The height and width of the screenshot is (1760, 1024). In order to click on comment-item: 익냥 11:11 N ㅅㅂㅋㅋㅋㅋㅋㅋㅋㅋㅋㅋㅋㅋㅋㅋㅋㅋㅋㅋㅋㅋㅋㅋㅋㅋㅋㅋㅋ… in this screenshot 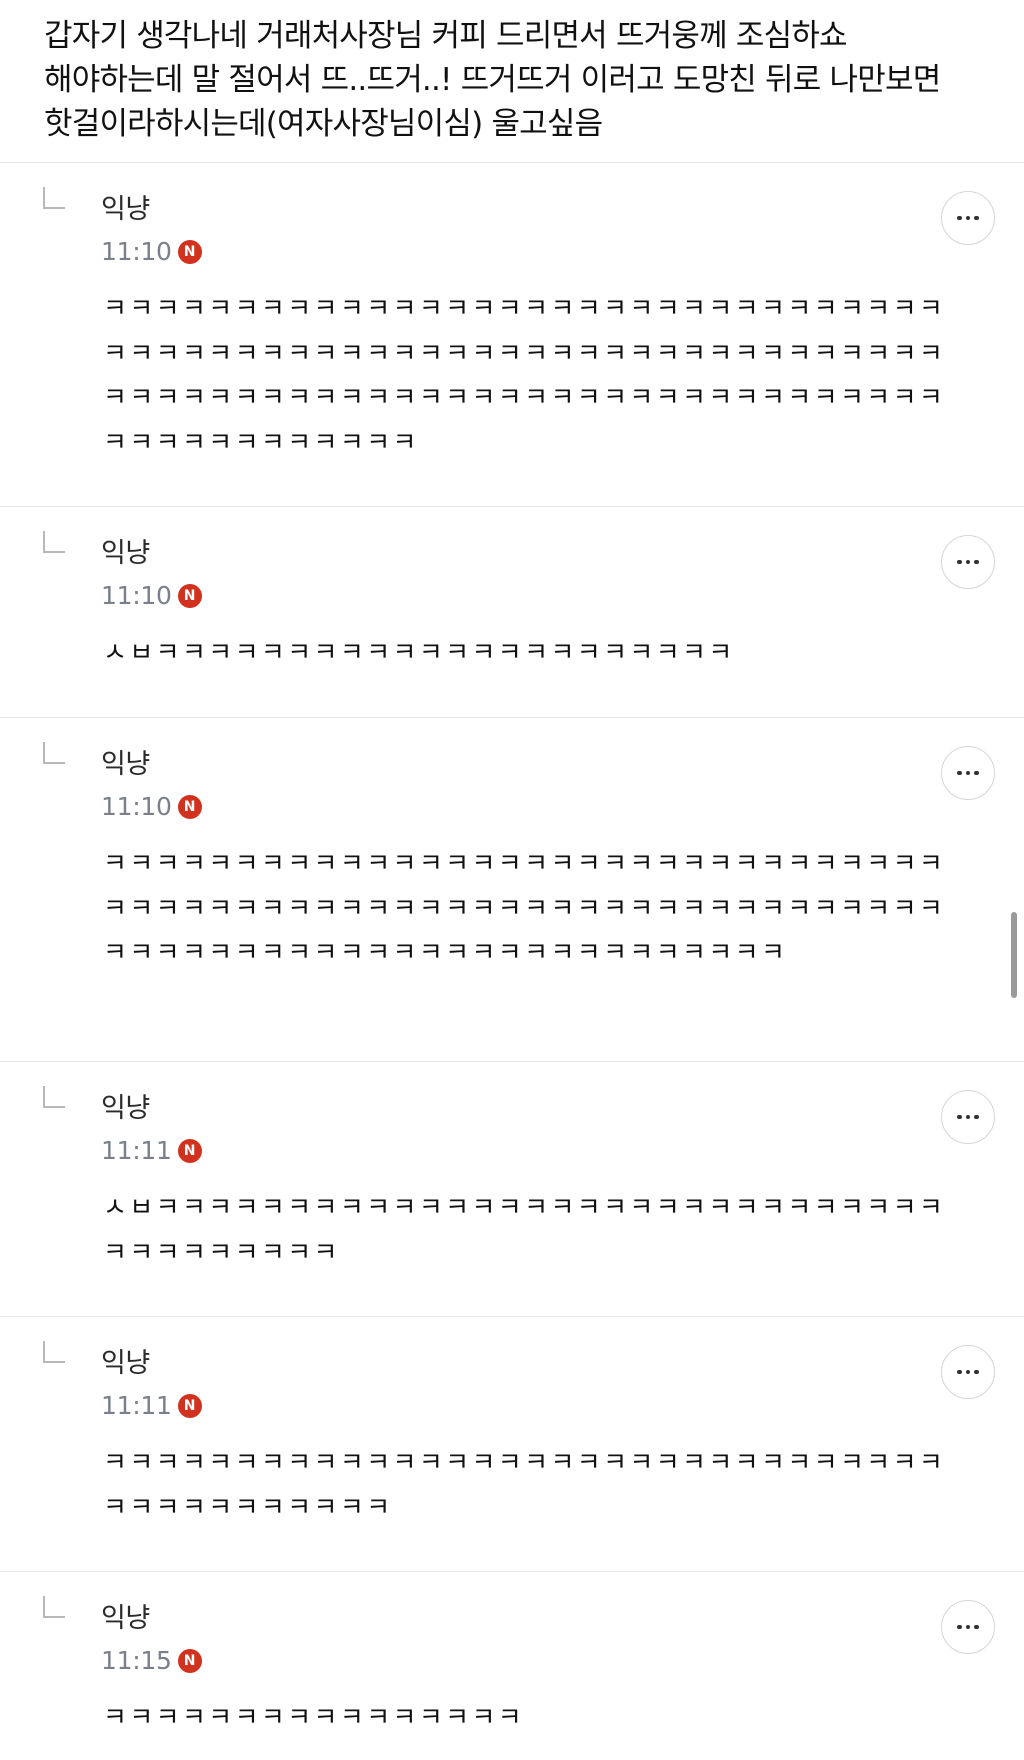, I will do `click(512, 1189)`.